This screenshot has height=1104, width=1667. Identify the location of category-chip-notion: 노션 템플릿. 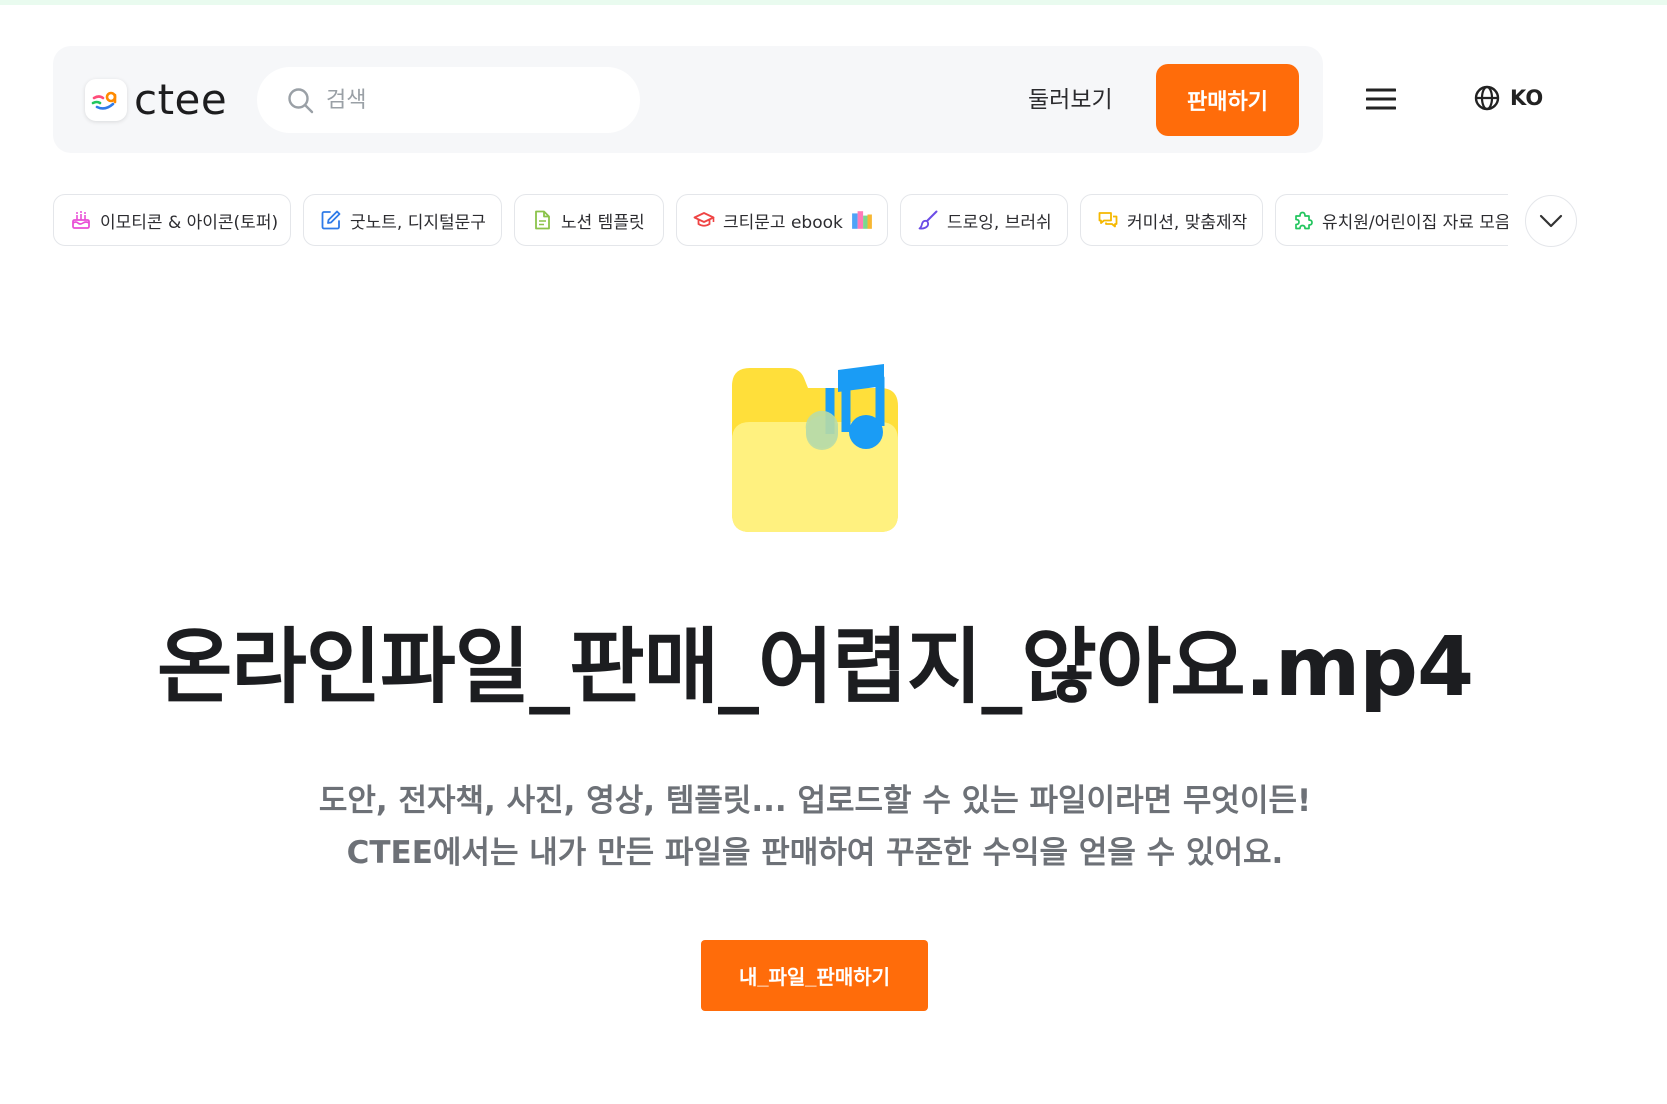
(589, 220).